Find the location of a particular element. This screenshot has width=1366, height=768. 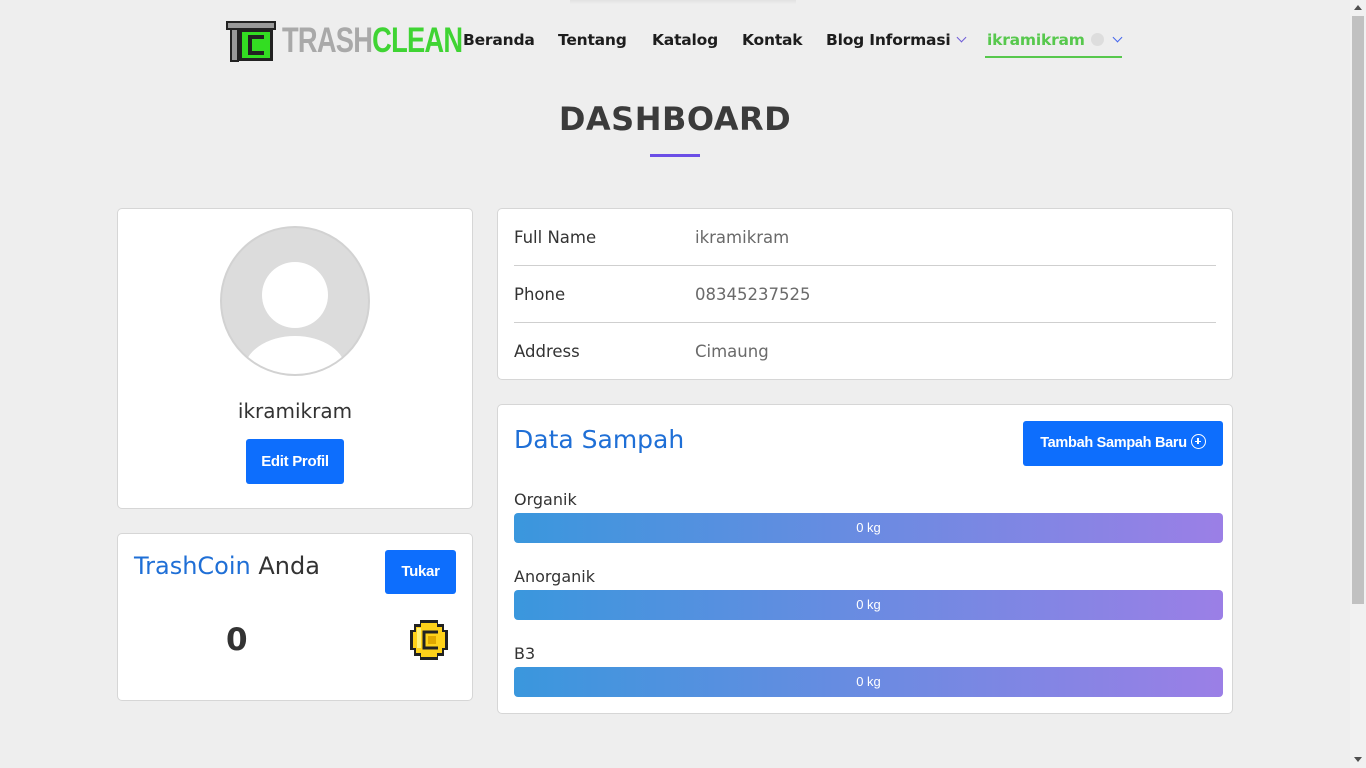

user-avatar-icon is located at coordinates (1097, 39).